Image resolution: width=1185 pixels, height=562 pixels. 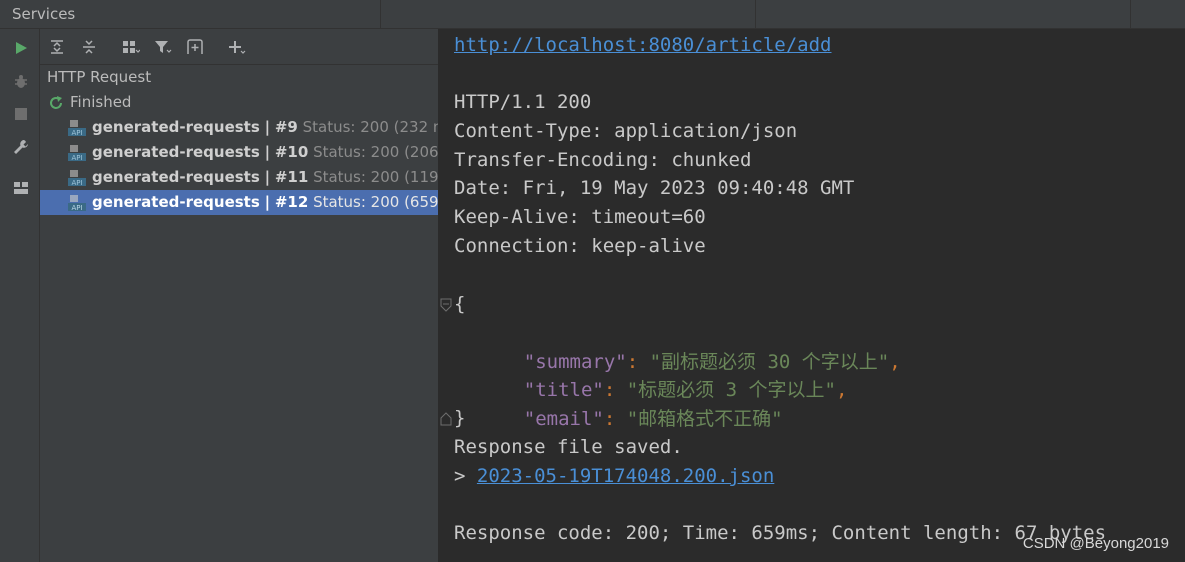 What do you see at coordinates (626, 131) in the screenshot?
I see `response-header-line: Content-Type: application/json` at bounding box center [626, 131].